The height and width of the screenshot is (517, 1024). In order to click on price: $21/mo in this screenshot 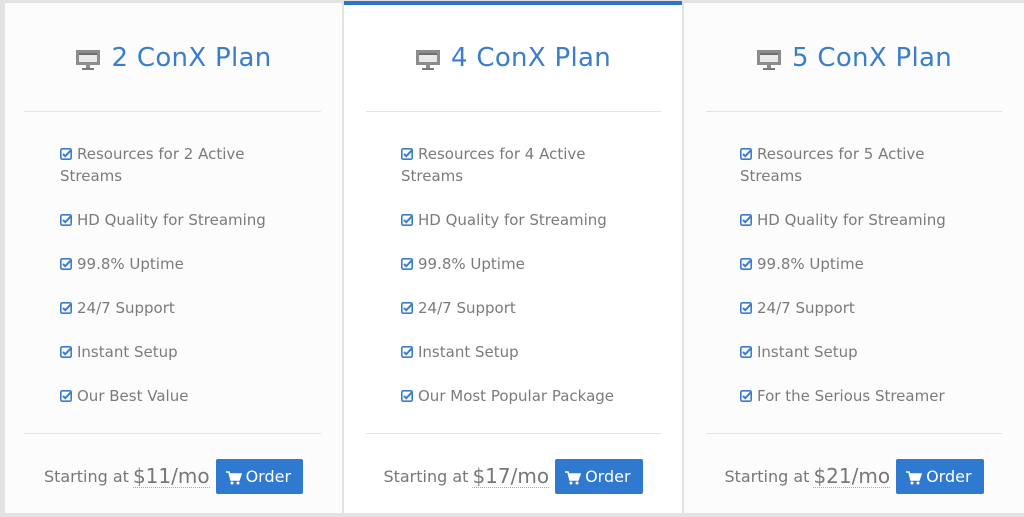, I will do `click(852, 476)`.